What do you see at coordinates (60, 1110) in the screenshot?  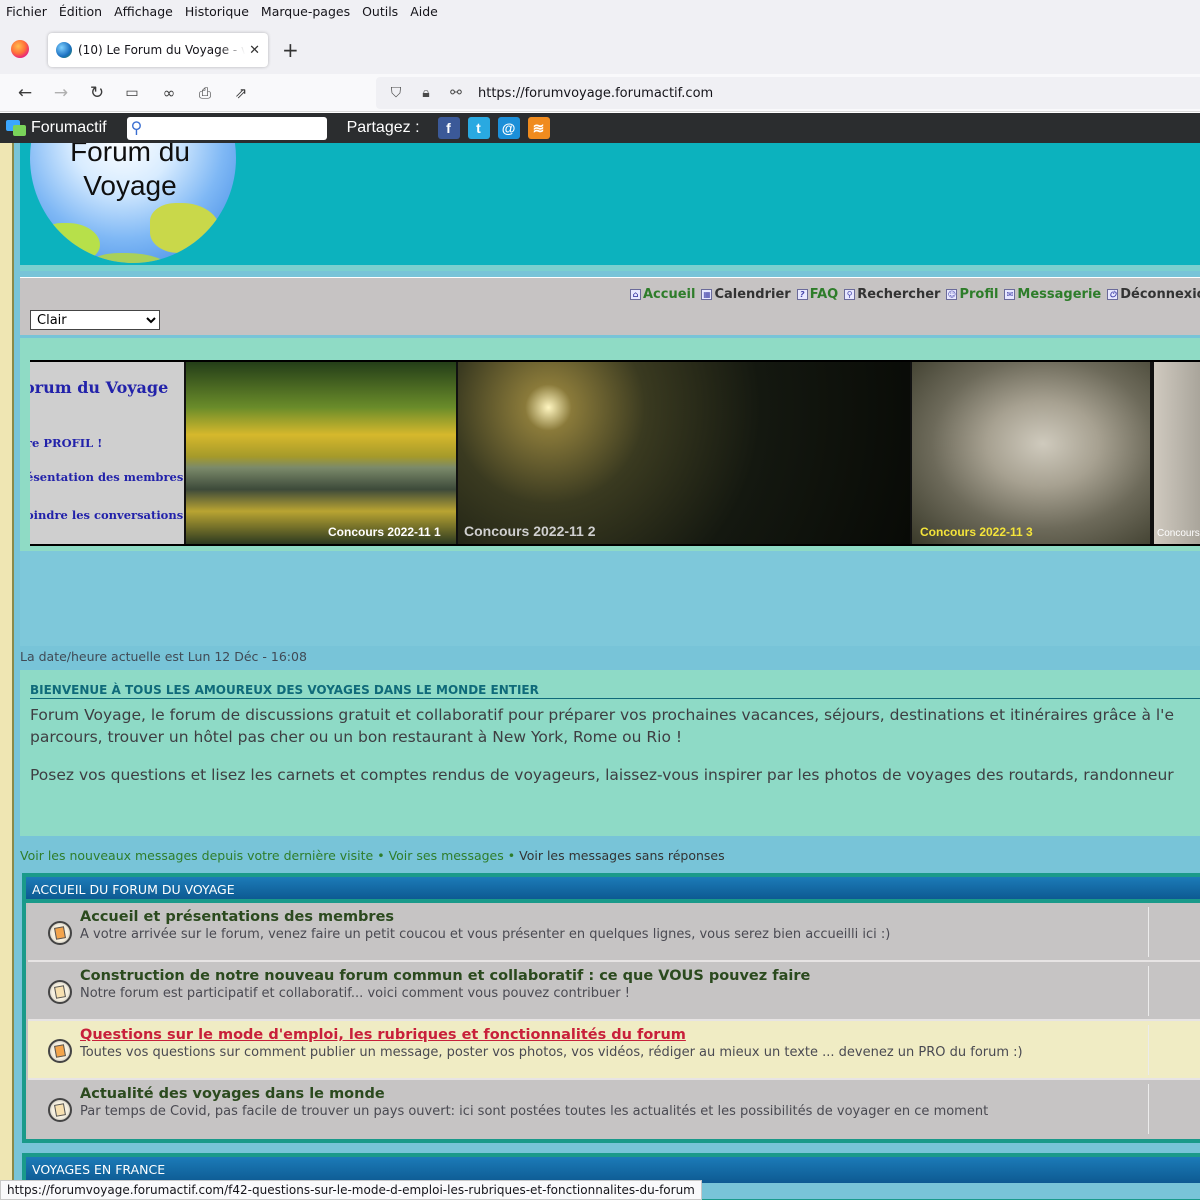 I see `forum-no-new-posts-icon` at bounding box center [60, 1110].